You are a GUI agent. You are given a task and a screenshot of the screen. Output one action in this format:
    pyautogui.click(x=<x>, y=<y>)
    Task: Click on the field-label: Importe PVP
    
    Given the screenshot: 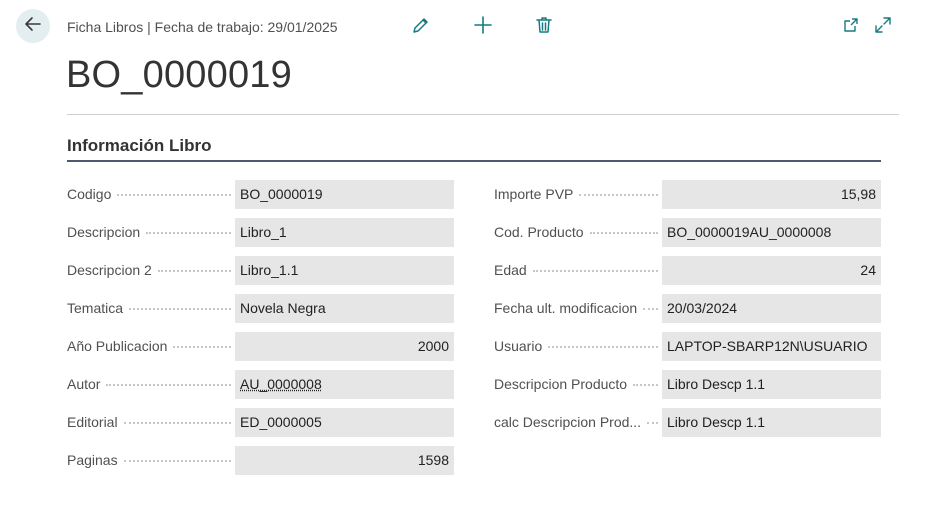 What is the action you would take?
    pyautogui.click(x=578, y=194)
    